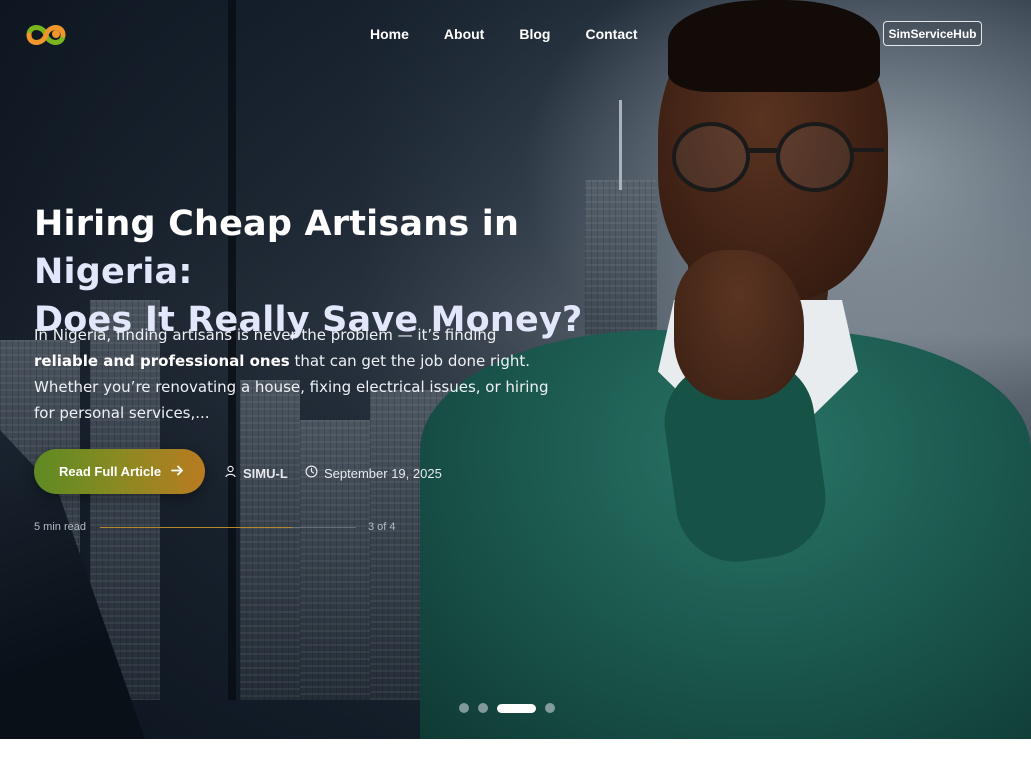 This screenshot has width=1031, height=760. I want to click on top-nav: Home About Blog Contact SimServiceHub, so click(515, 35).